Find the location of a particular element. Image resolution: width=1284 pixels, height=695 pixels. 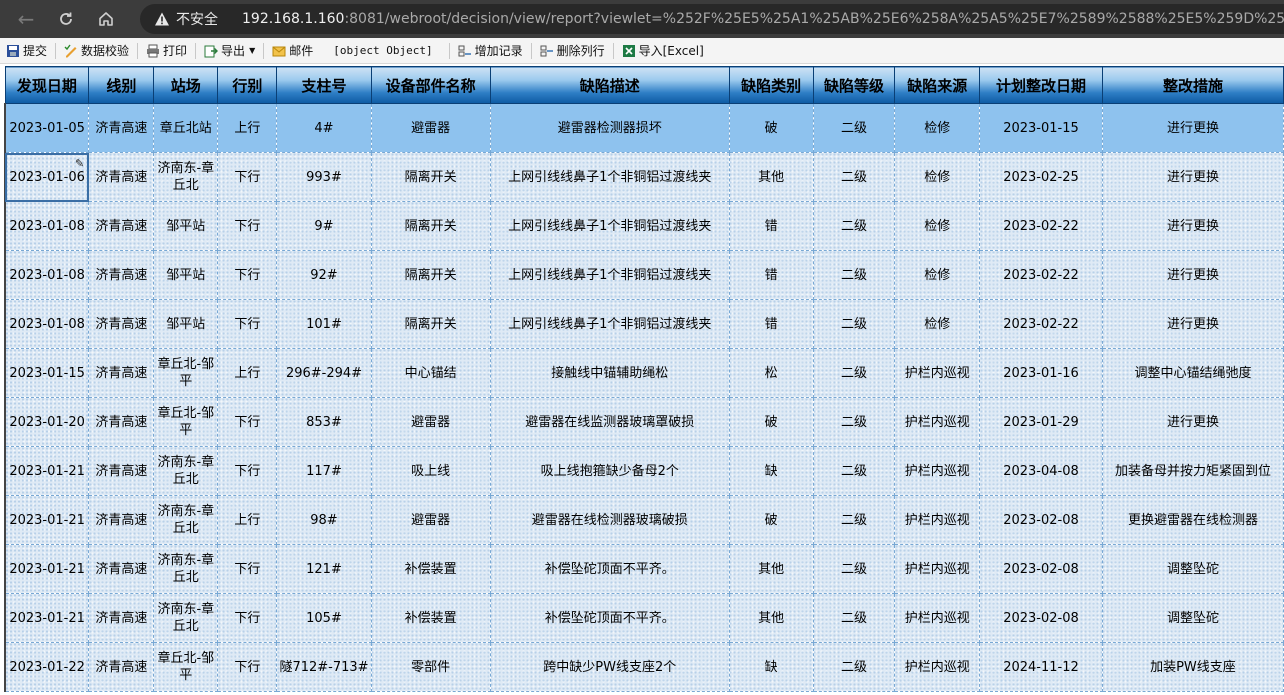

cell-pole-number: 993# is located at coordinates (324, 177).